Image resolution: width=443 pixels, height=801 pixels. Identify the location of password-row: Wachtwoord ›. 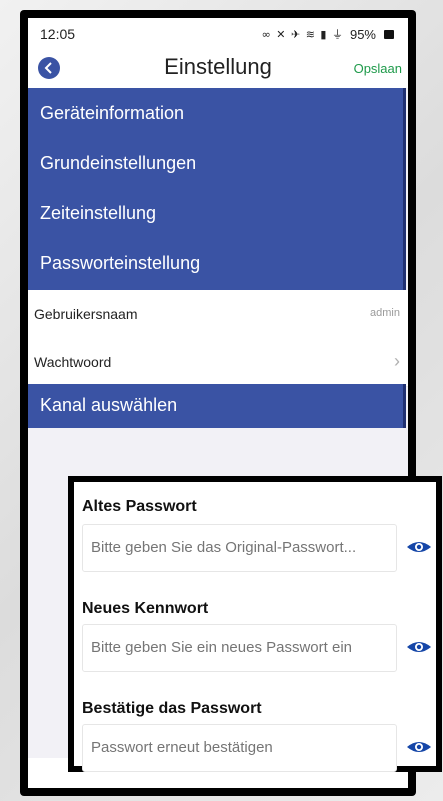
(218, 362).